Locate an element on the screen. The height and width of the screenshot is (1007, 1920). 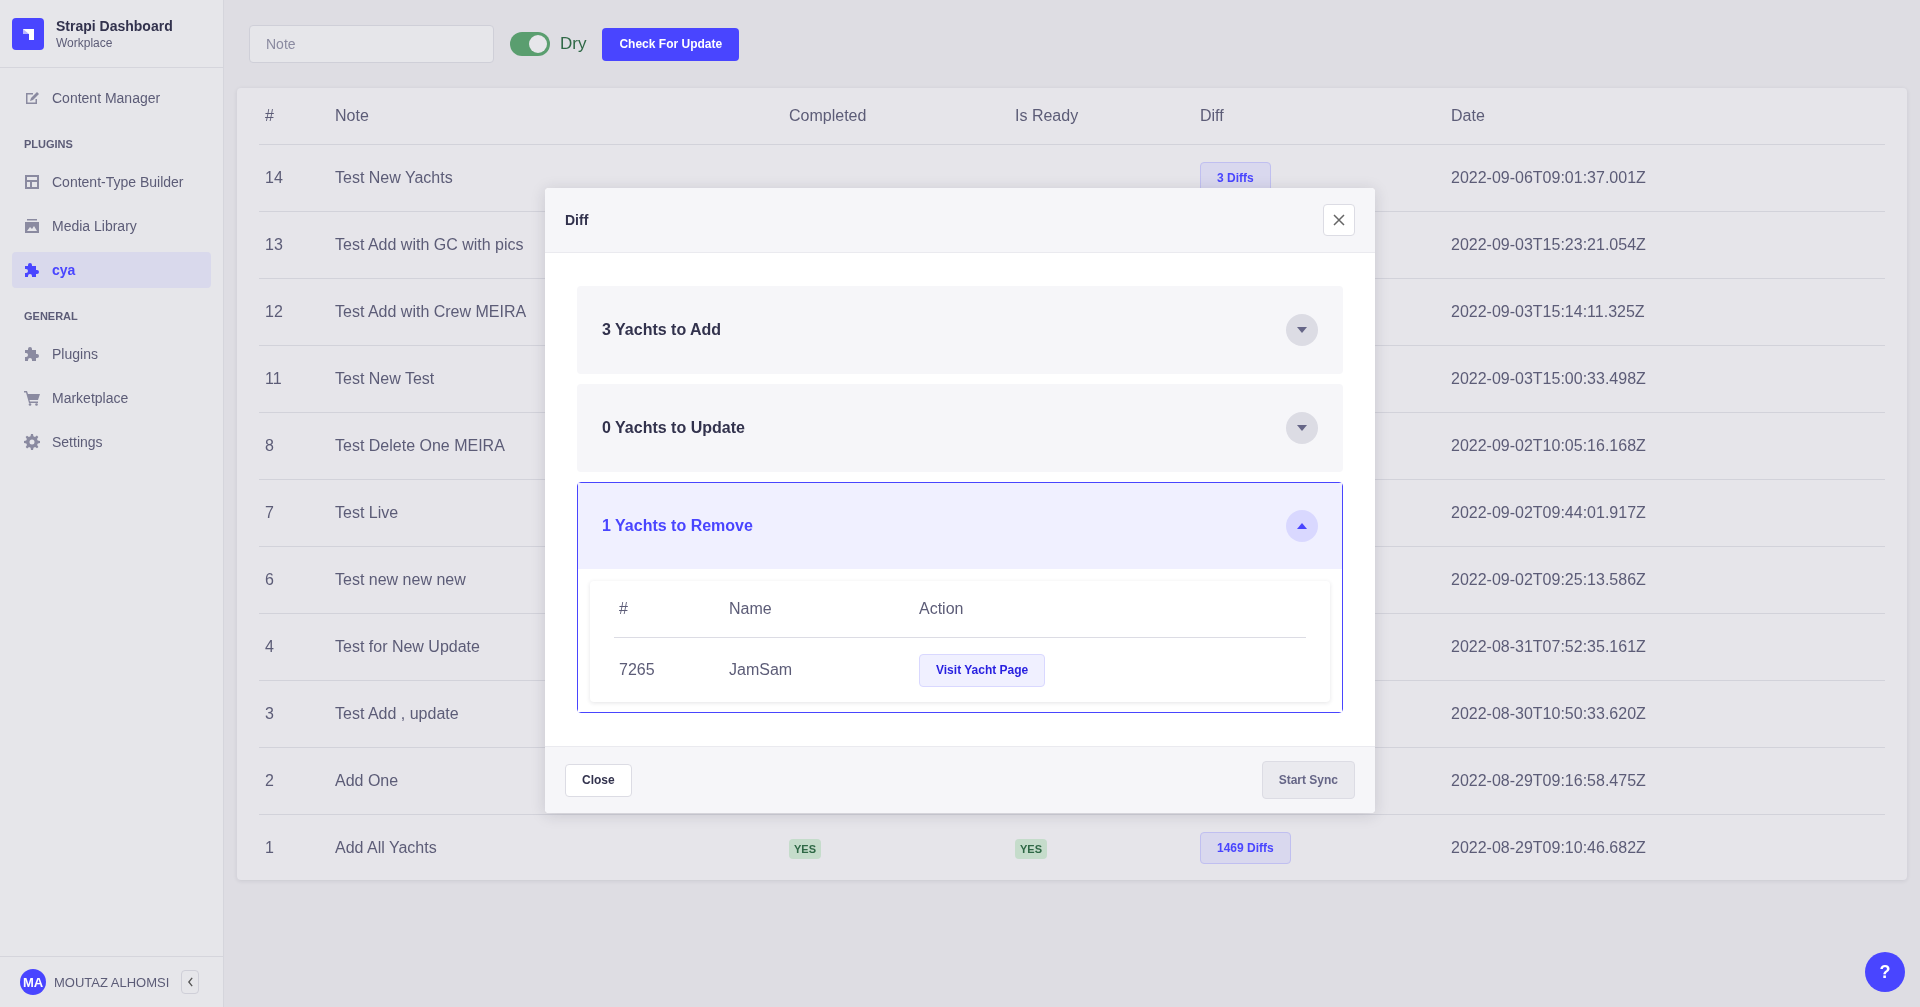
column-header: Completed is located at coordinates (896, 116).